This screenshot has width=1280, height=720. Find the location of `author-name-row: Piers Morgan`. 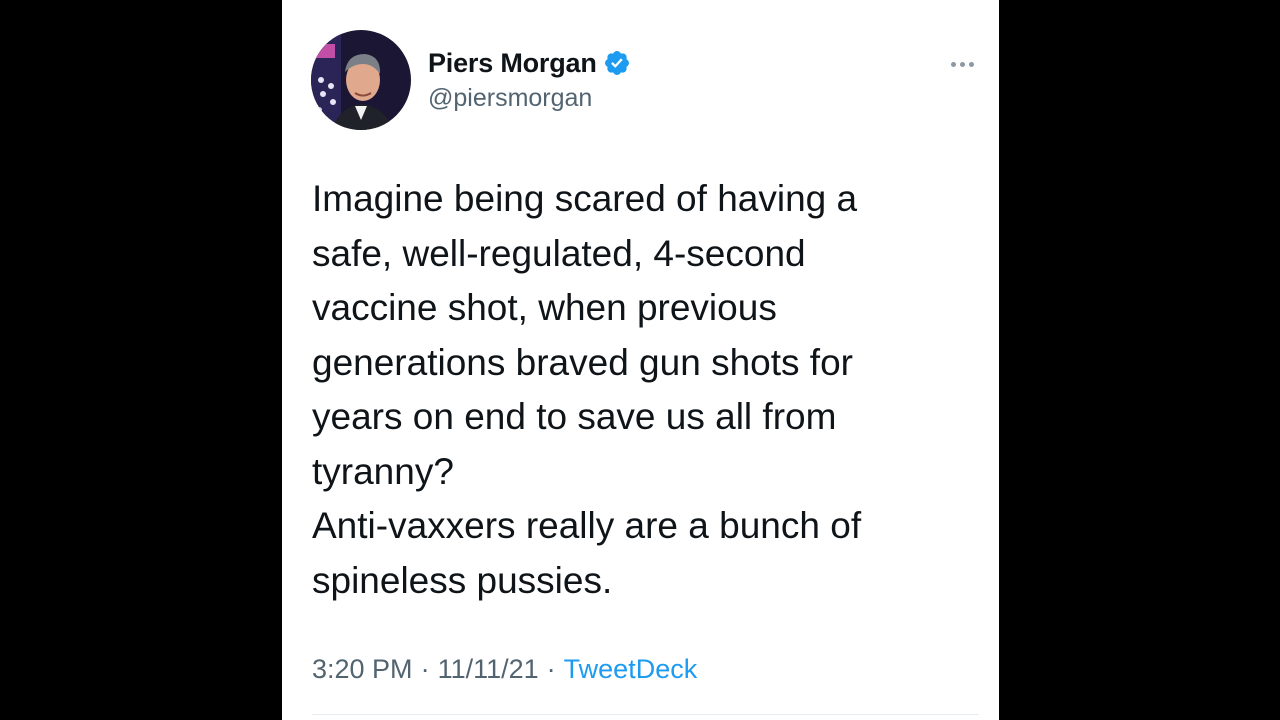

author-name-row: Piers Morgan is located at coordinates (529, 63).